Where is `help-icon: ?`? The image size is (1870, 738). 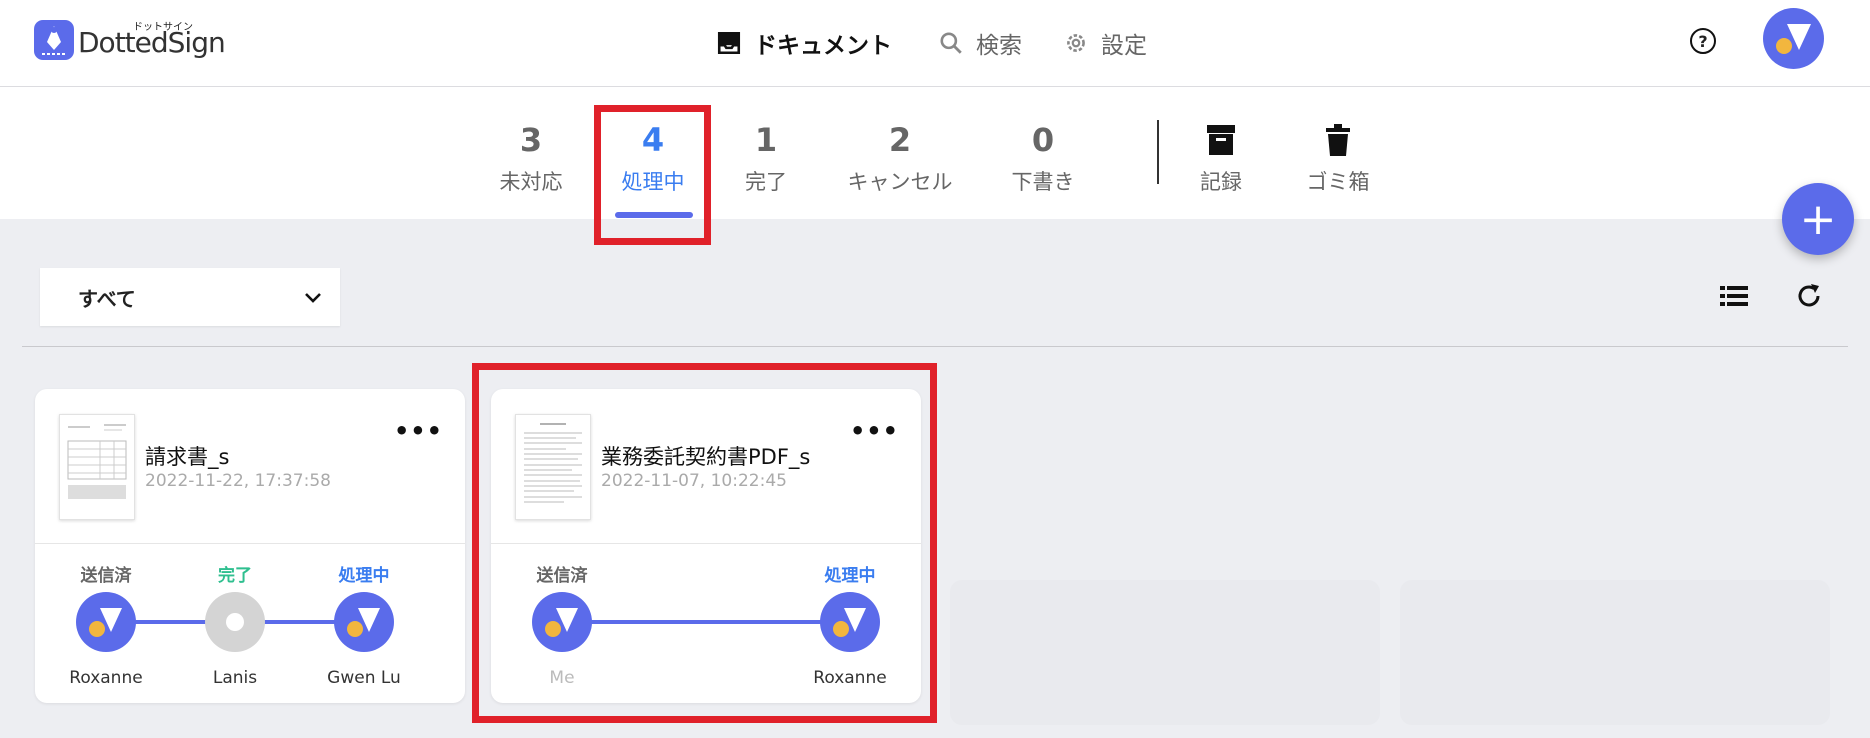 help-icon: ? is located at coordinates (1703, 41).